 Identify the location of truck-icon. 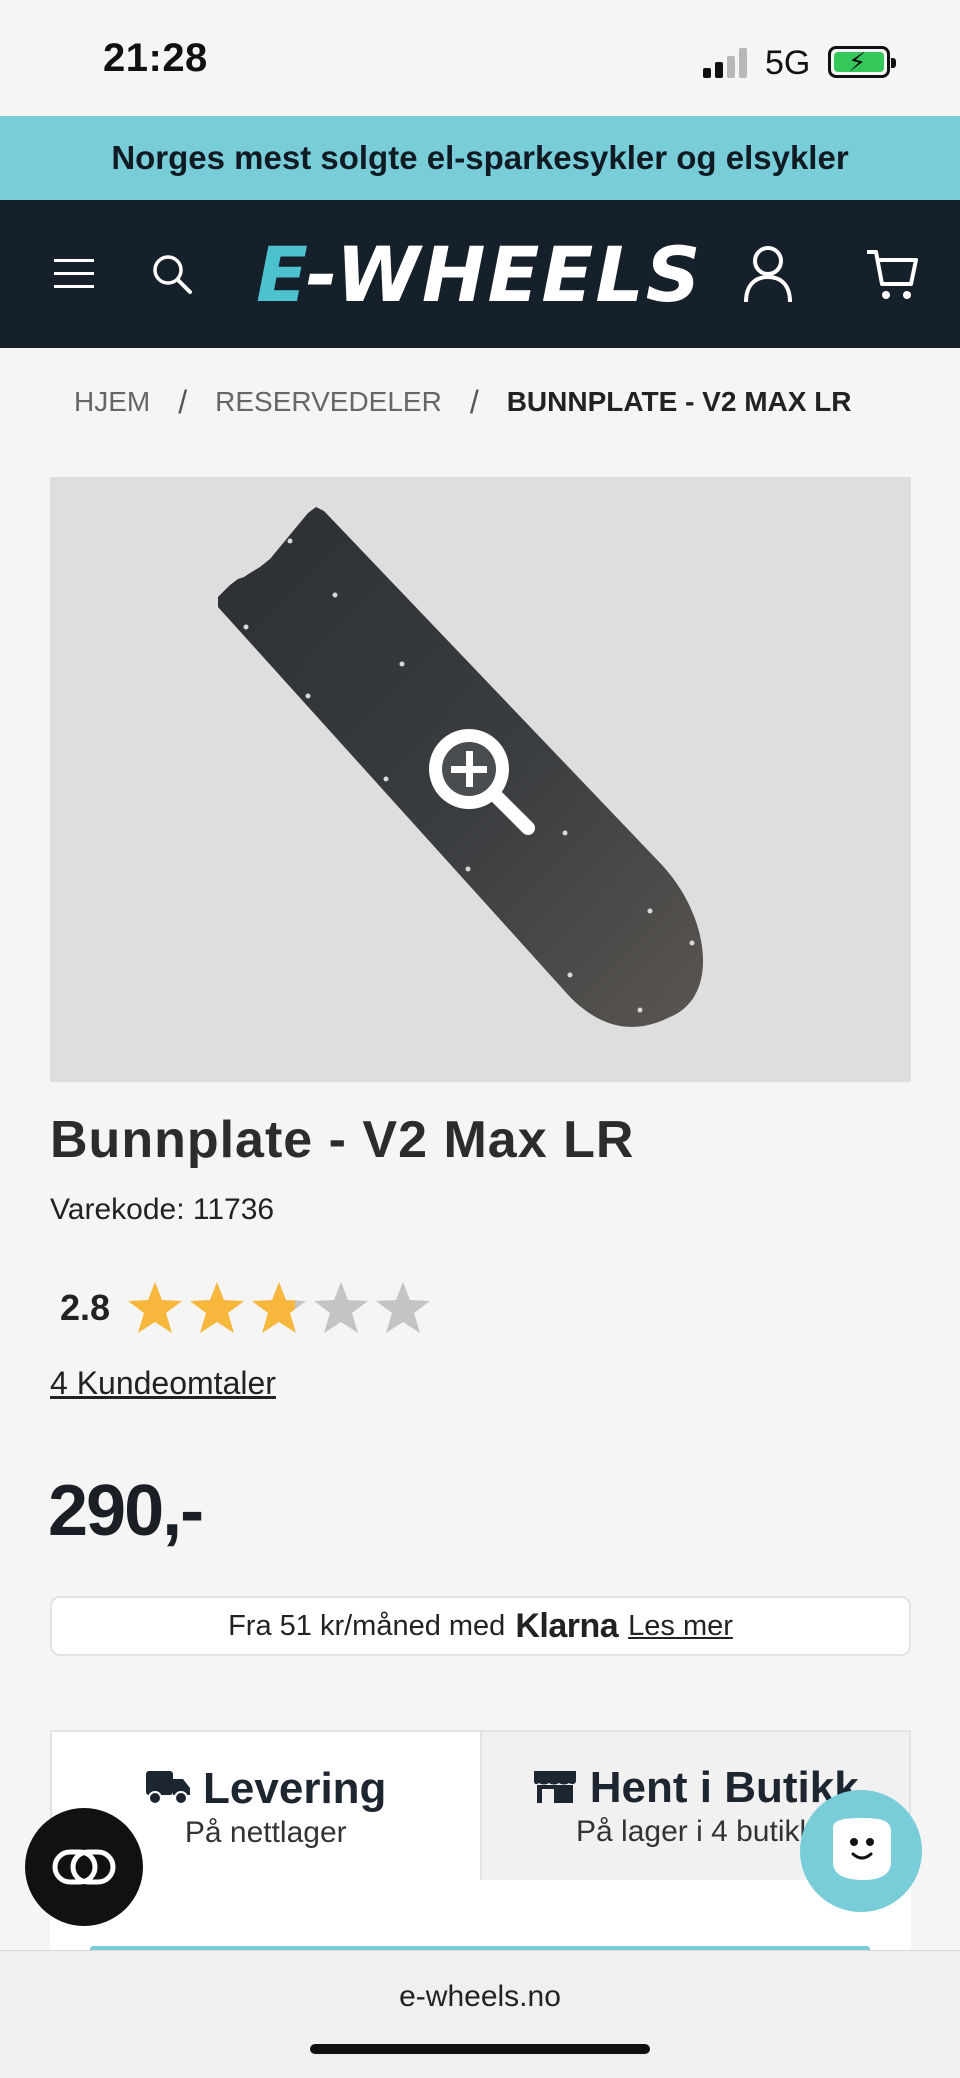
(168, 1789).